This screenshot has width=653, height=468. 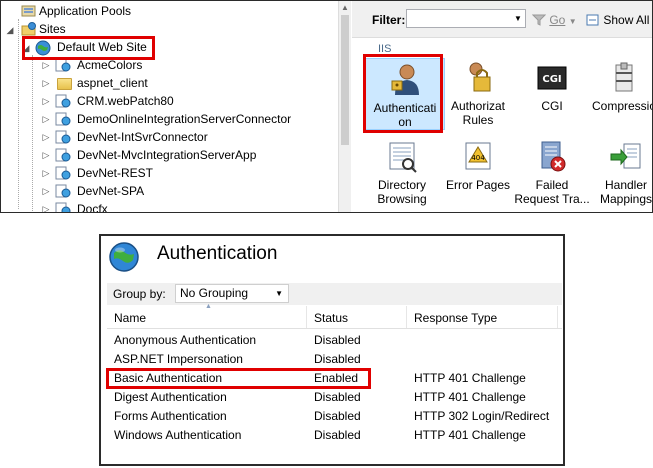 What do you see at coordinates (622, 106) in the screenshot?
I see `feature-label: Compressio` at bounding box center [622, 106].